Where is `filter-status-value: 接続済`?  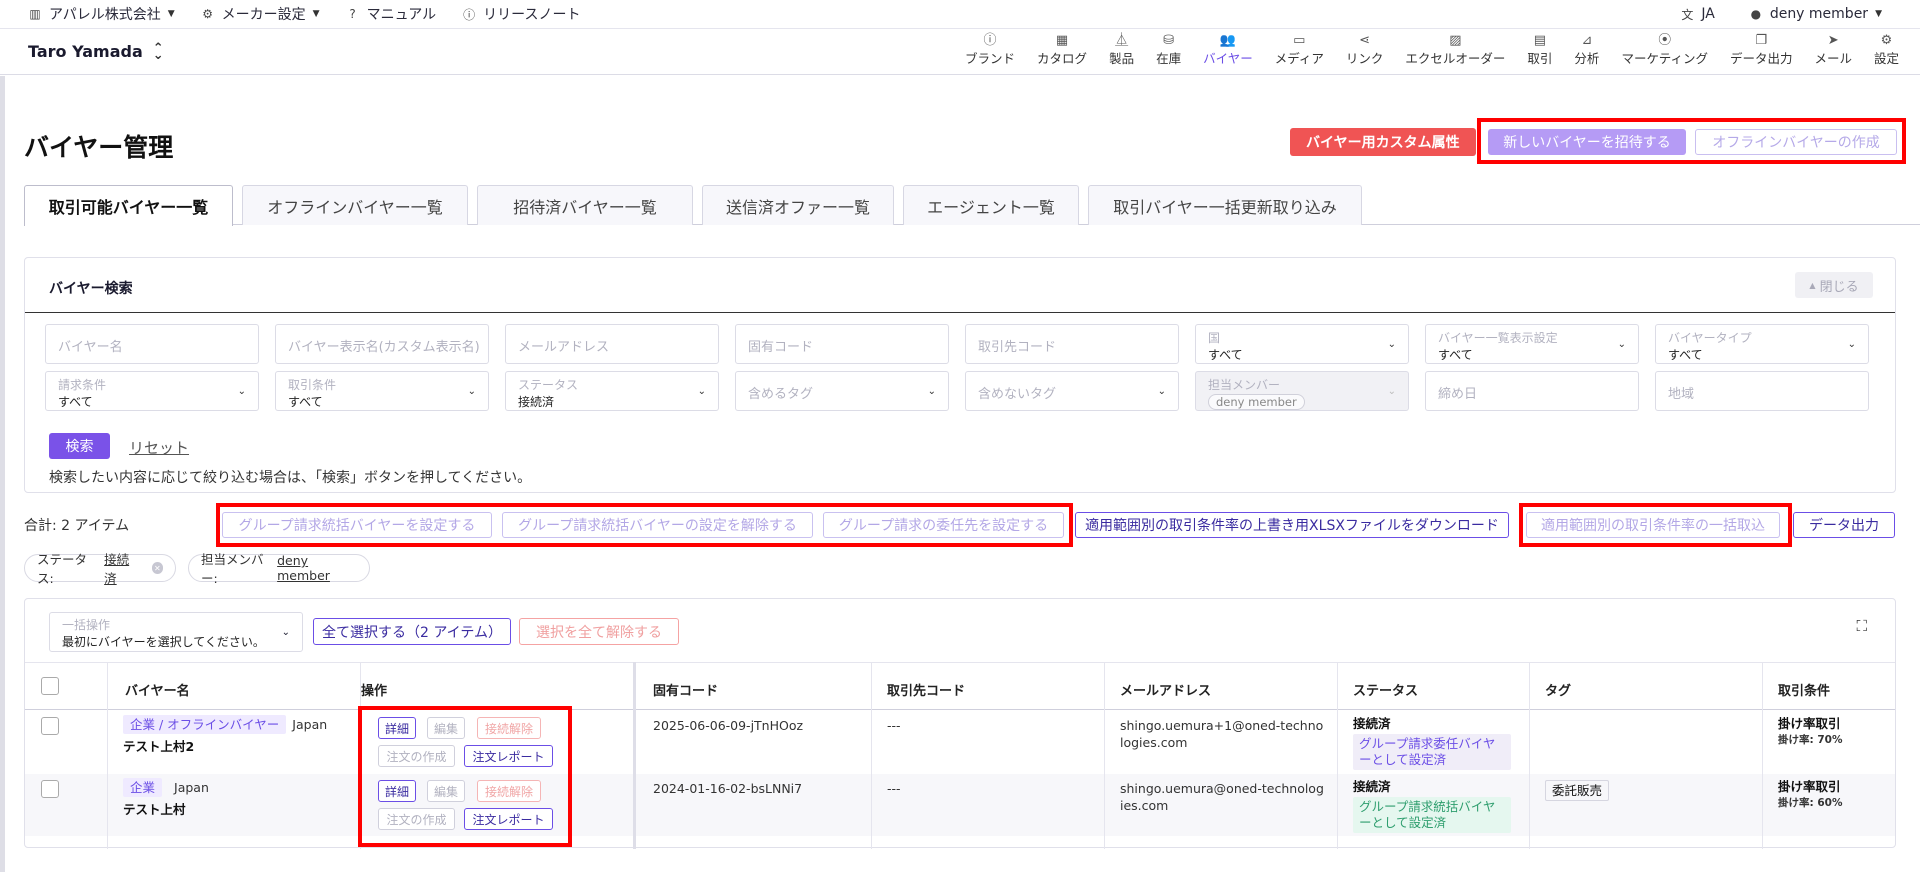
filter-status-value: 接続済 is located at coordinates (117, 569).